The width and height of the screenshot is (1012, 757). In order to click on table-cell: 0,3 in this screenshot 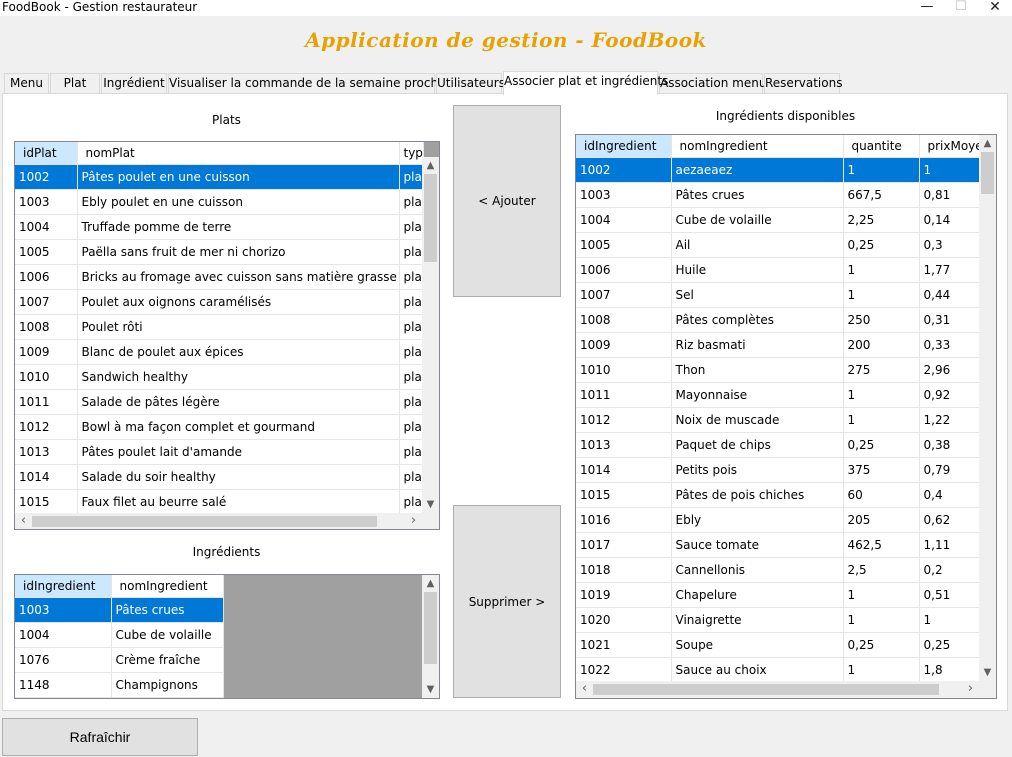, I will do `click(950, 245)`.